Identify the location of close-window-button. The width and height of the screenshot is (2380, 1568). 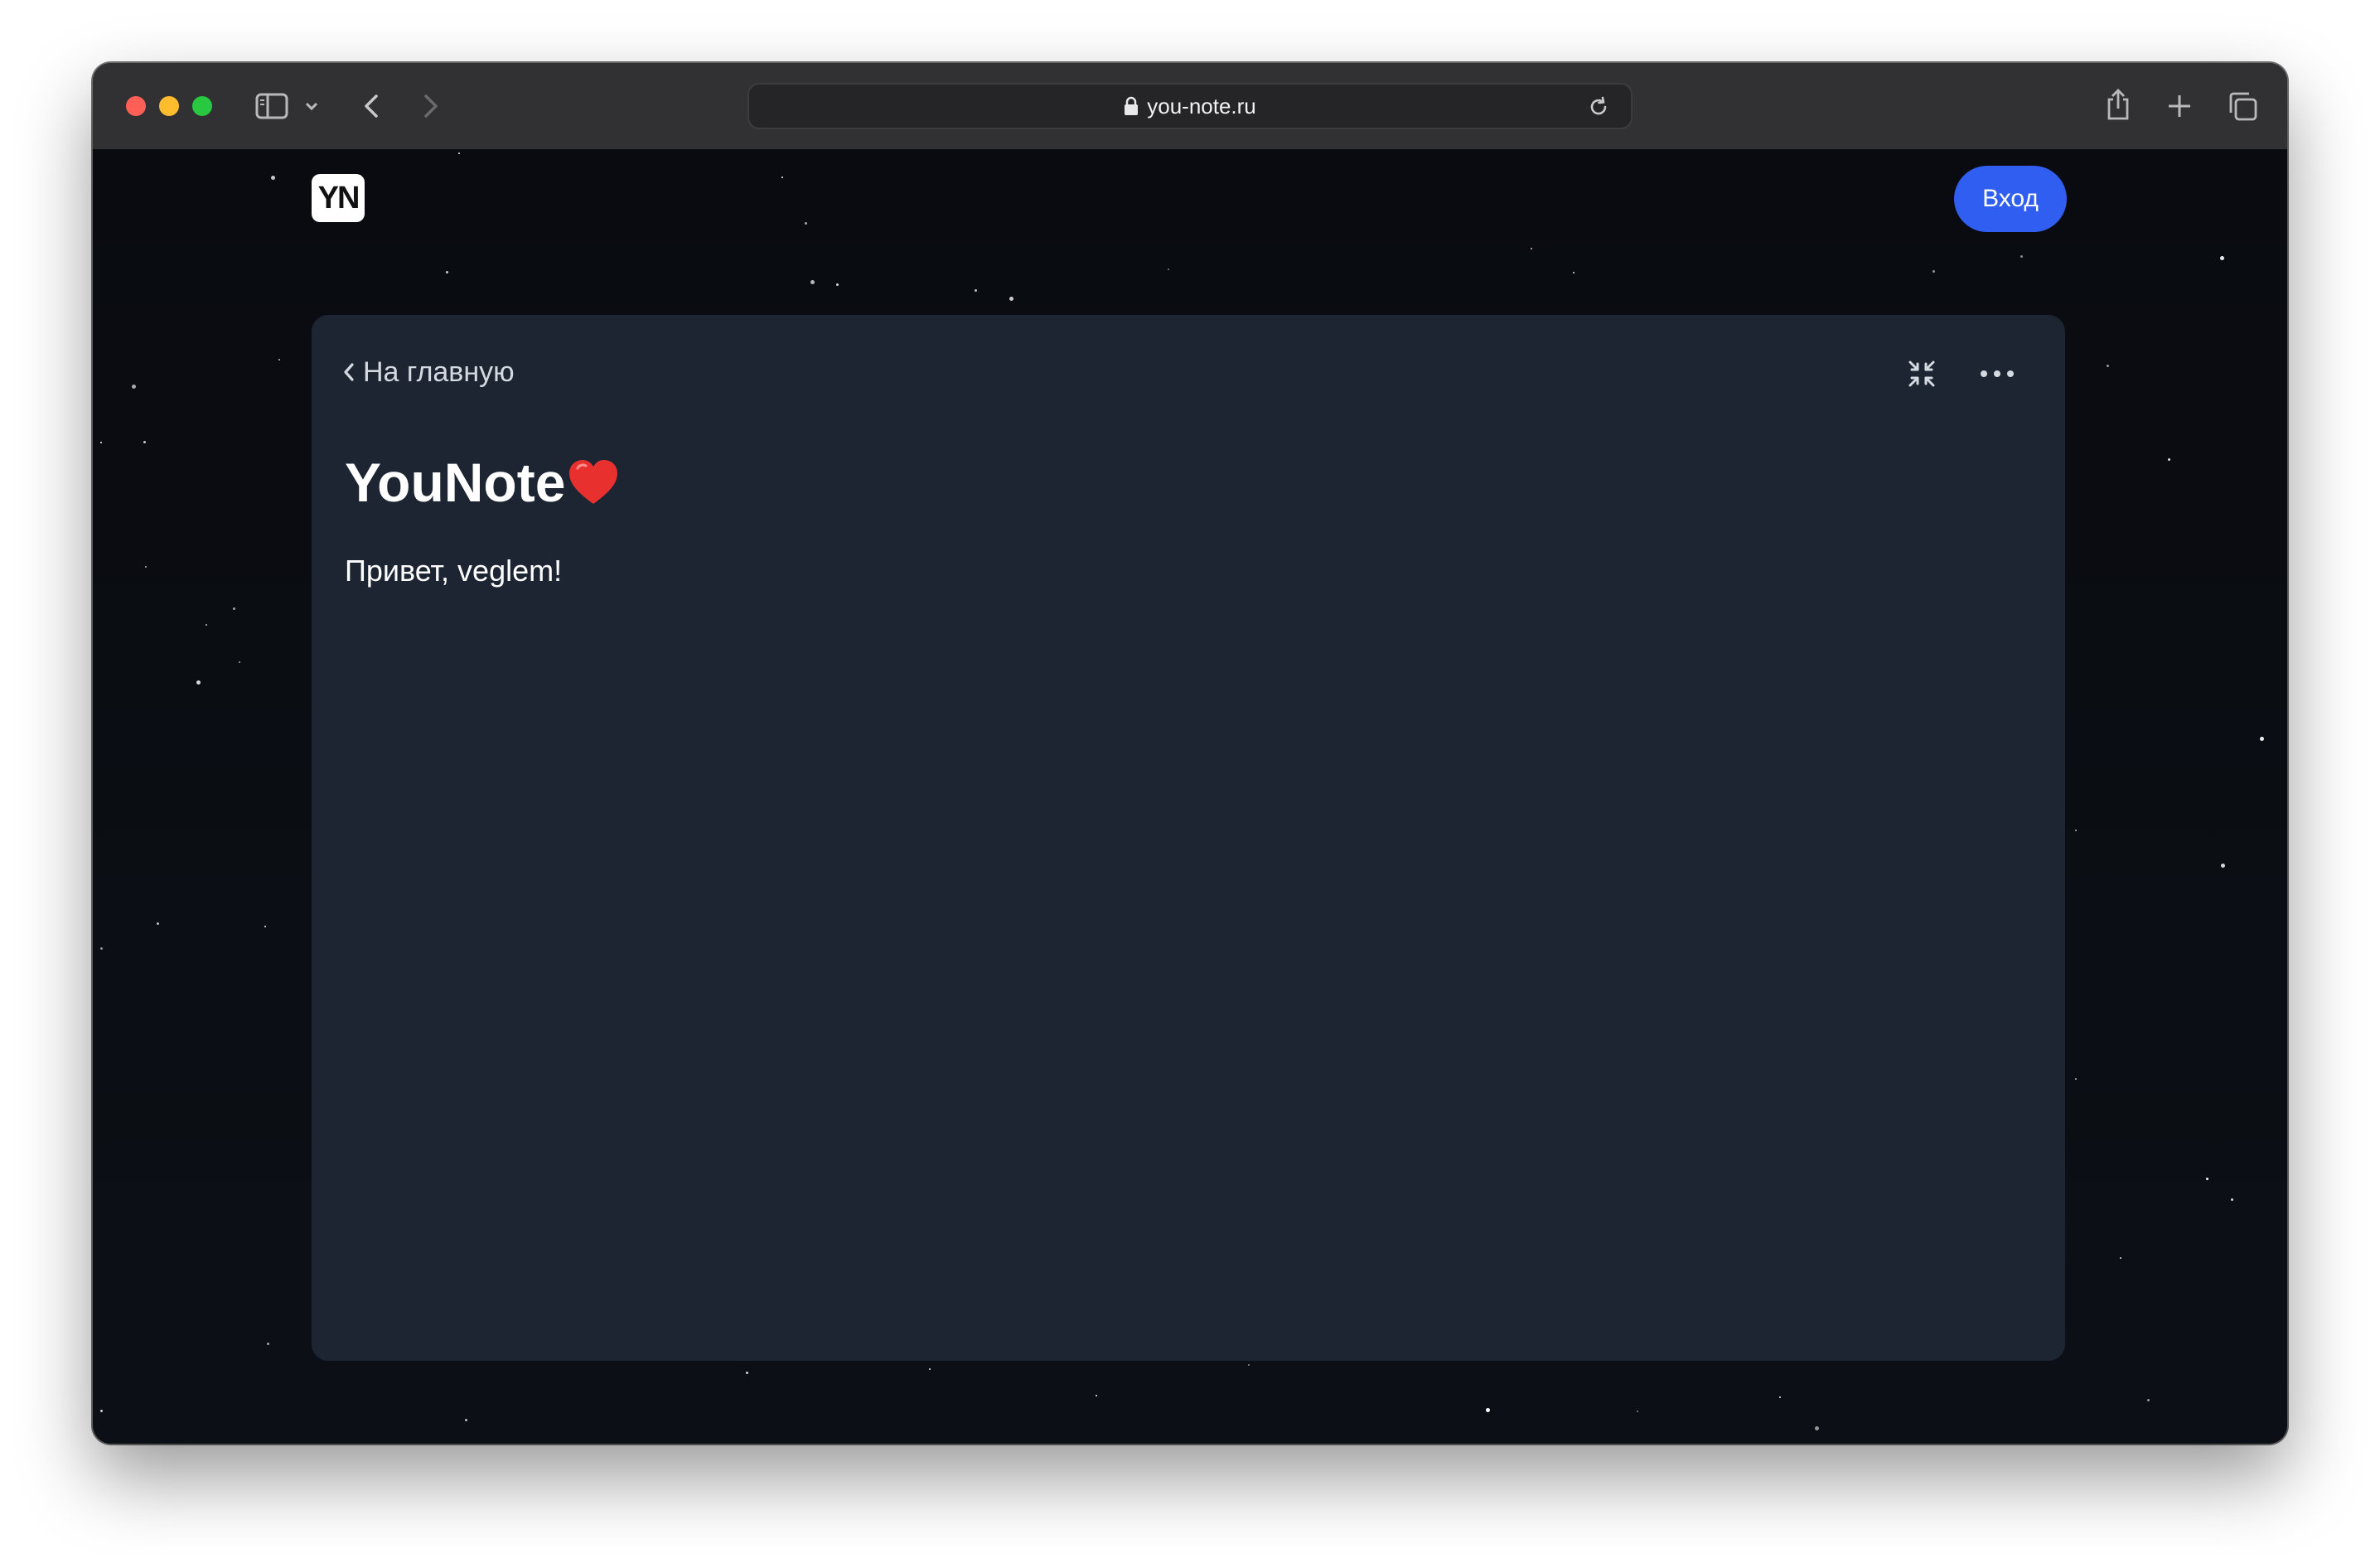
(136, 106).